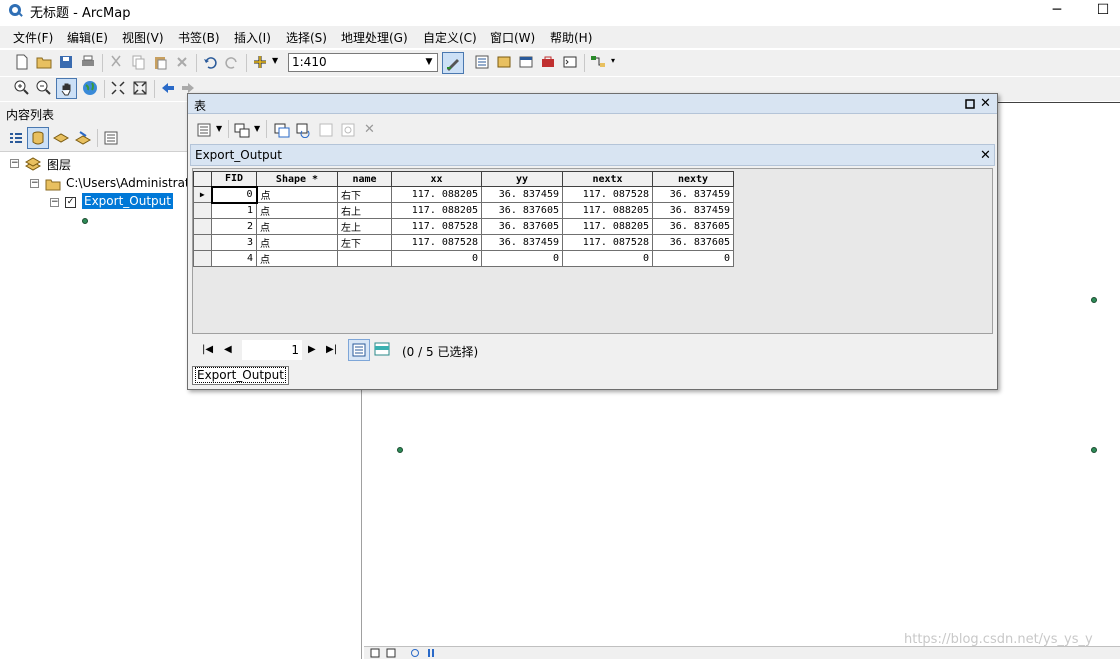  I want to click on list-by-selection-icon, so click(83, 138).